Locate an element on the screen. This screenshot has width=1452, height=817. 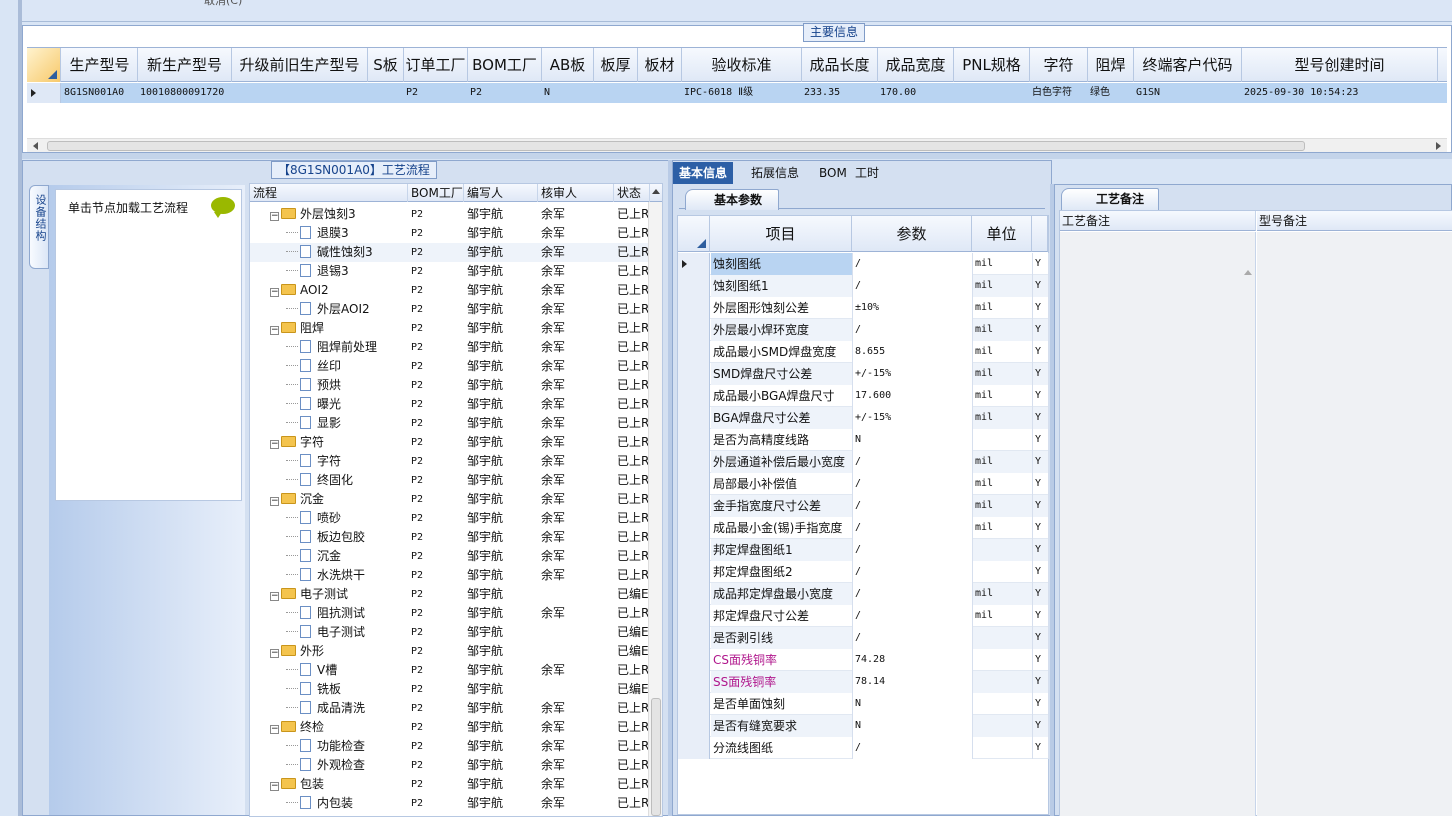
params-cell-param: N is located at coordinates (913, 726).